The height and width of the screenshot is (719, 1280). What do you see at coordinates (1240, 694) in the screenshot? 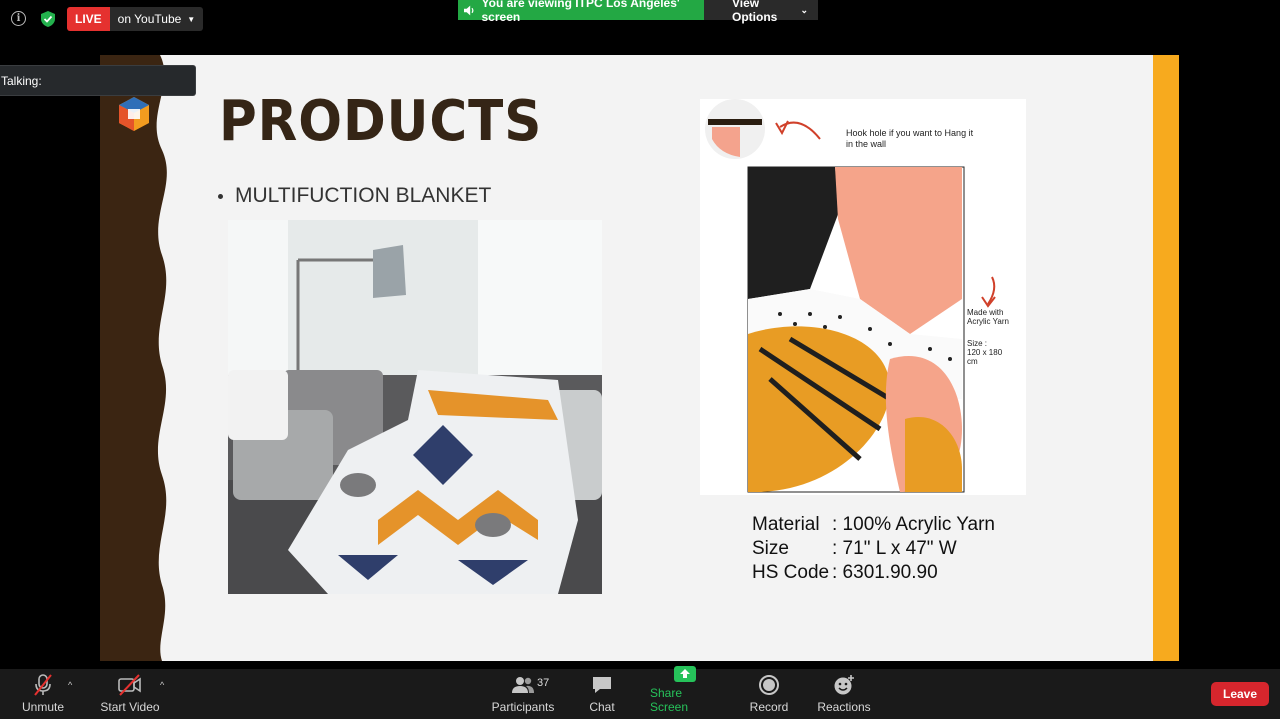
I see `leave-button: Leave` at bounding box center [1240, 694].